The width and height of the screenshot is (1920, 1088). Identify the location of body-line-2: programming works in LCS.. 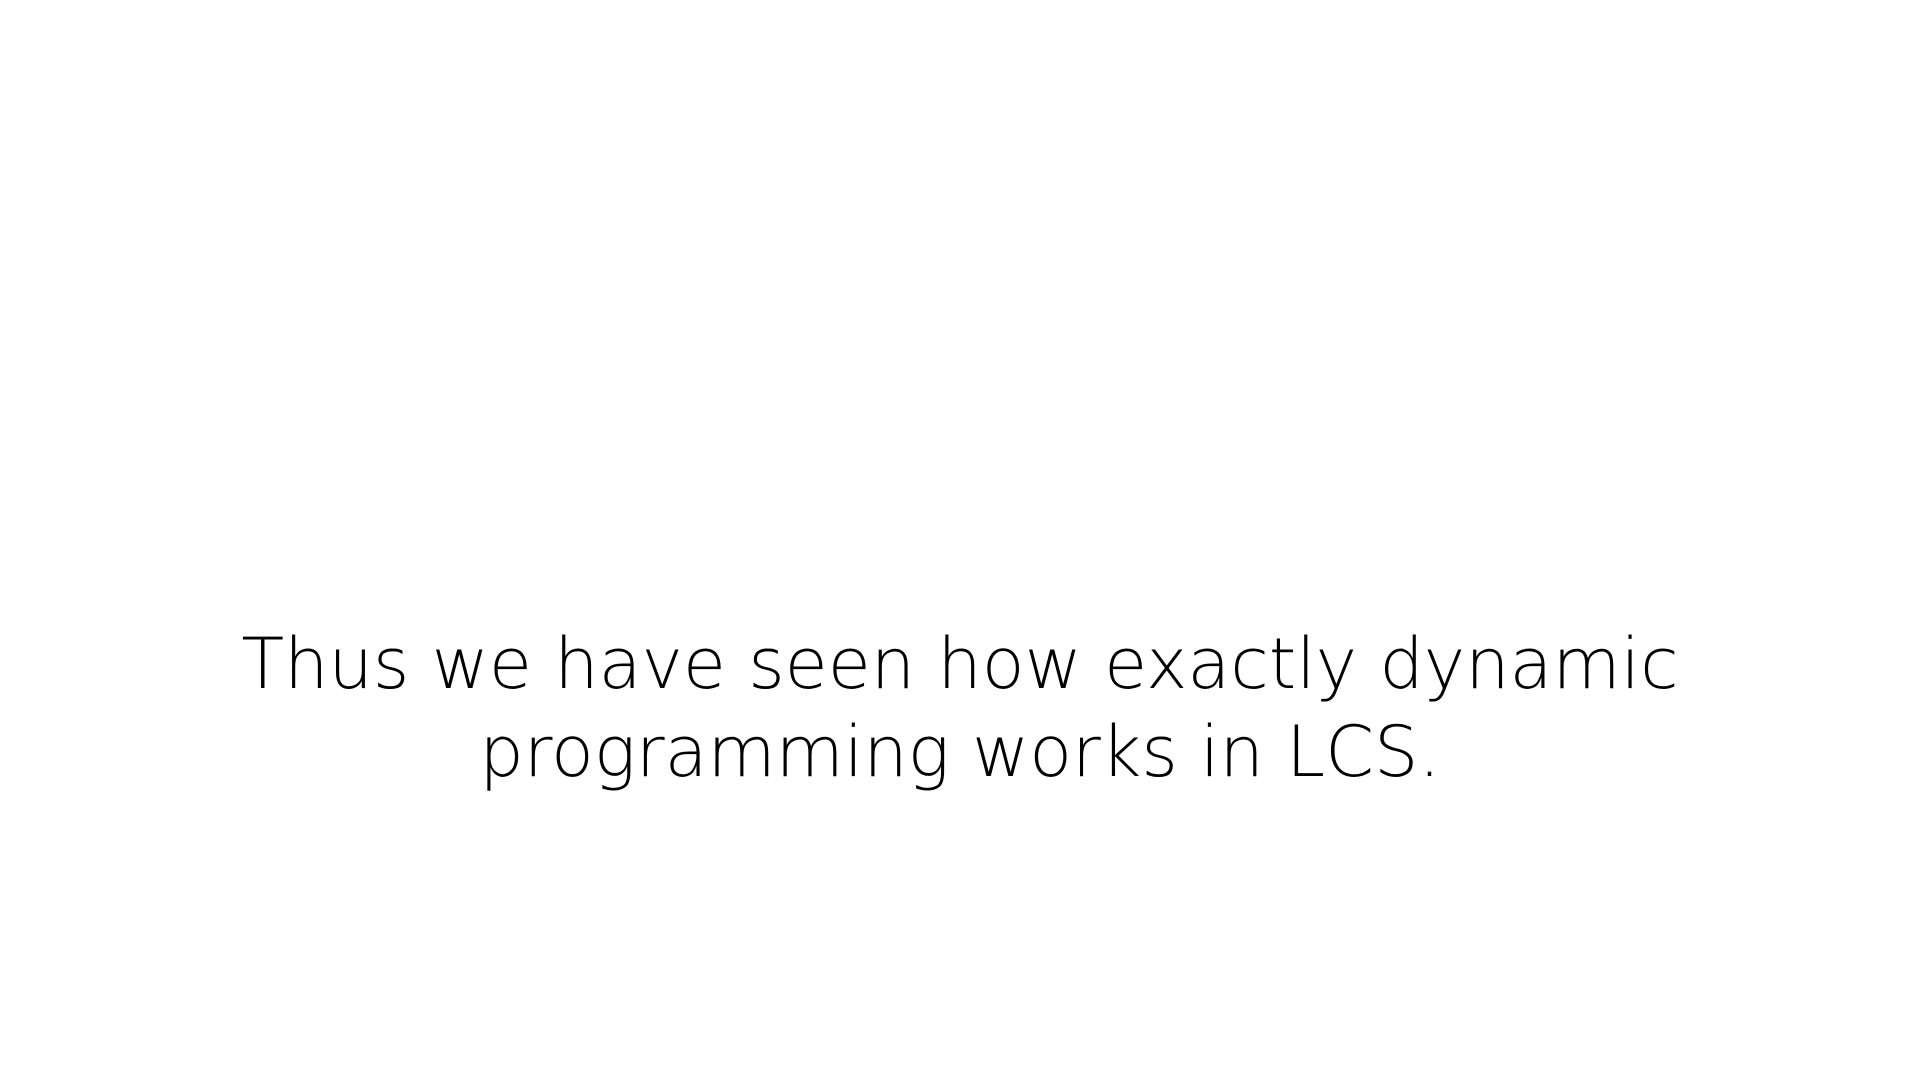
(960, 752).